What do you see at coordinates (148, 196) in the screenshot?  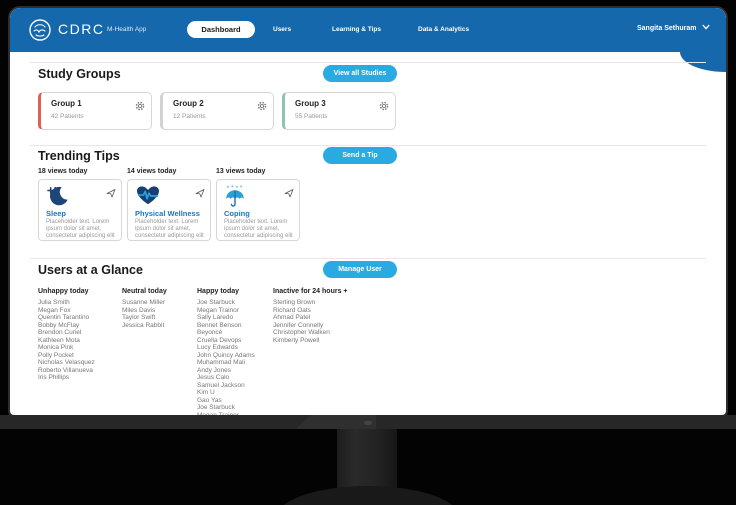 I see `heart-pulse-icon` at bounding box center [148, 196].